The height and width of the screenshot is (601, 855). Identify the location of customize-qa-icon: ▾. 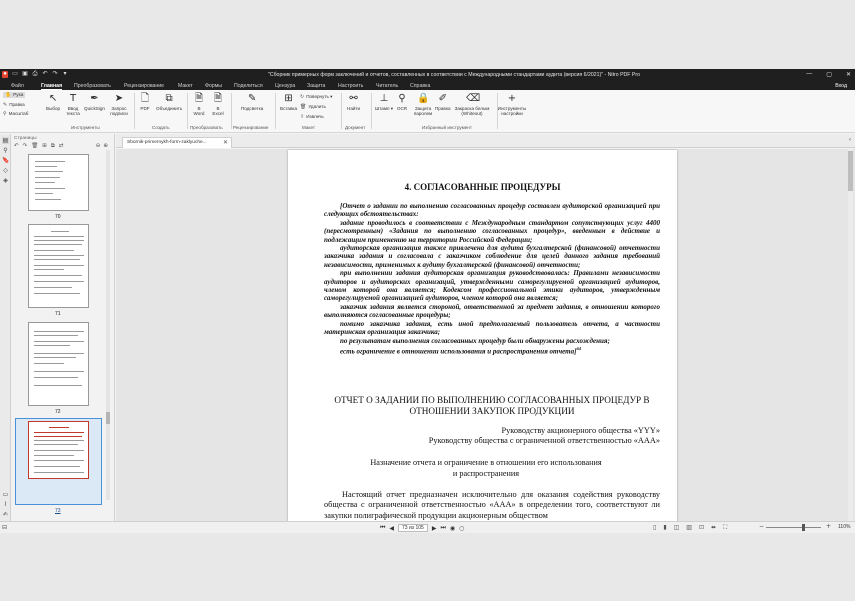
(65, 74).